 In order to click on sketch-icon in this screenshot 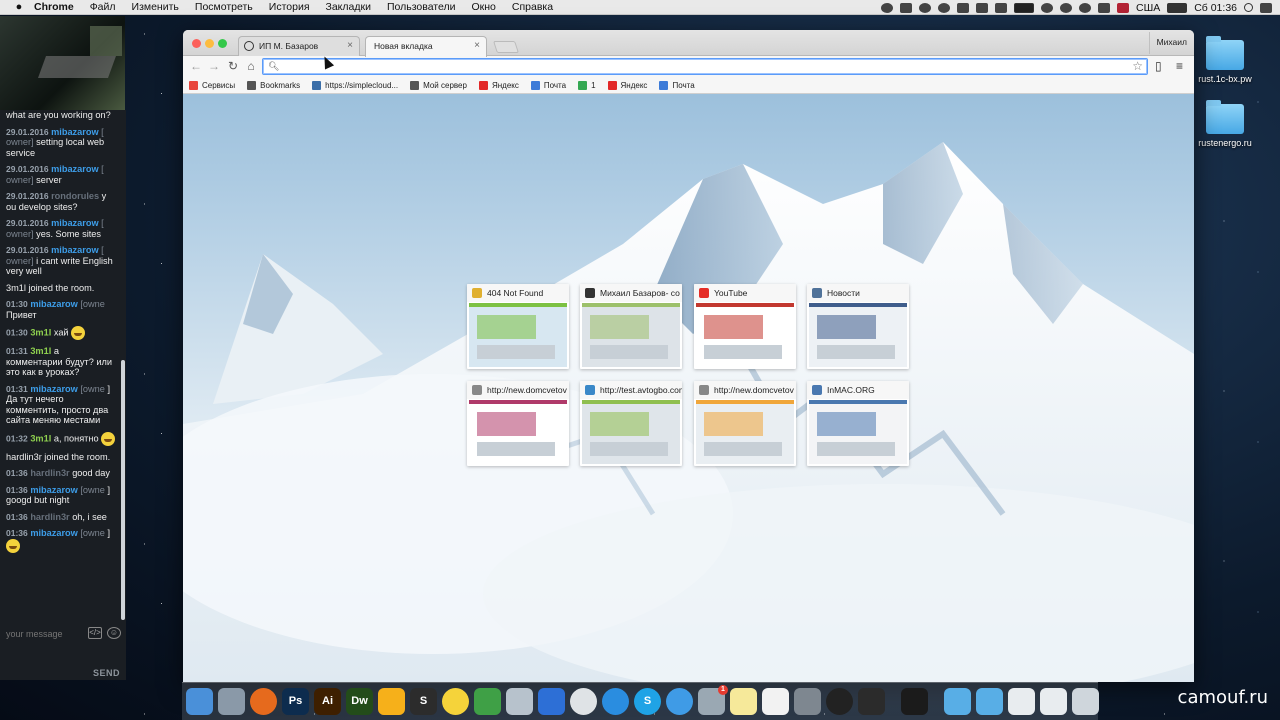, I will do `click(391, 701)`.